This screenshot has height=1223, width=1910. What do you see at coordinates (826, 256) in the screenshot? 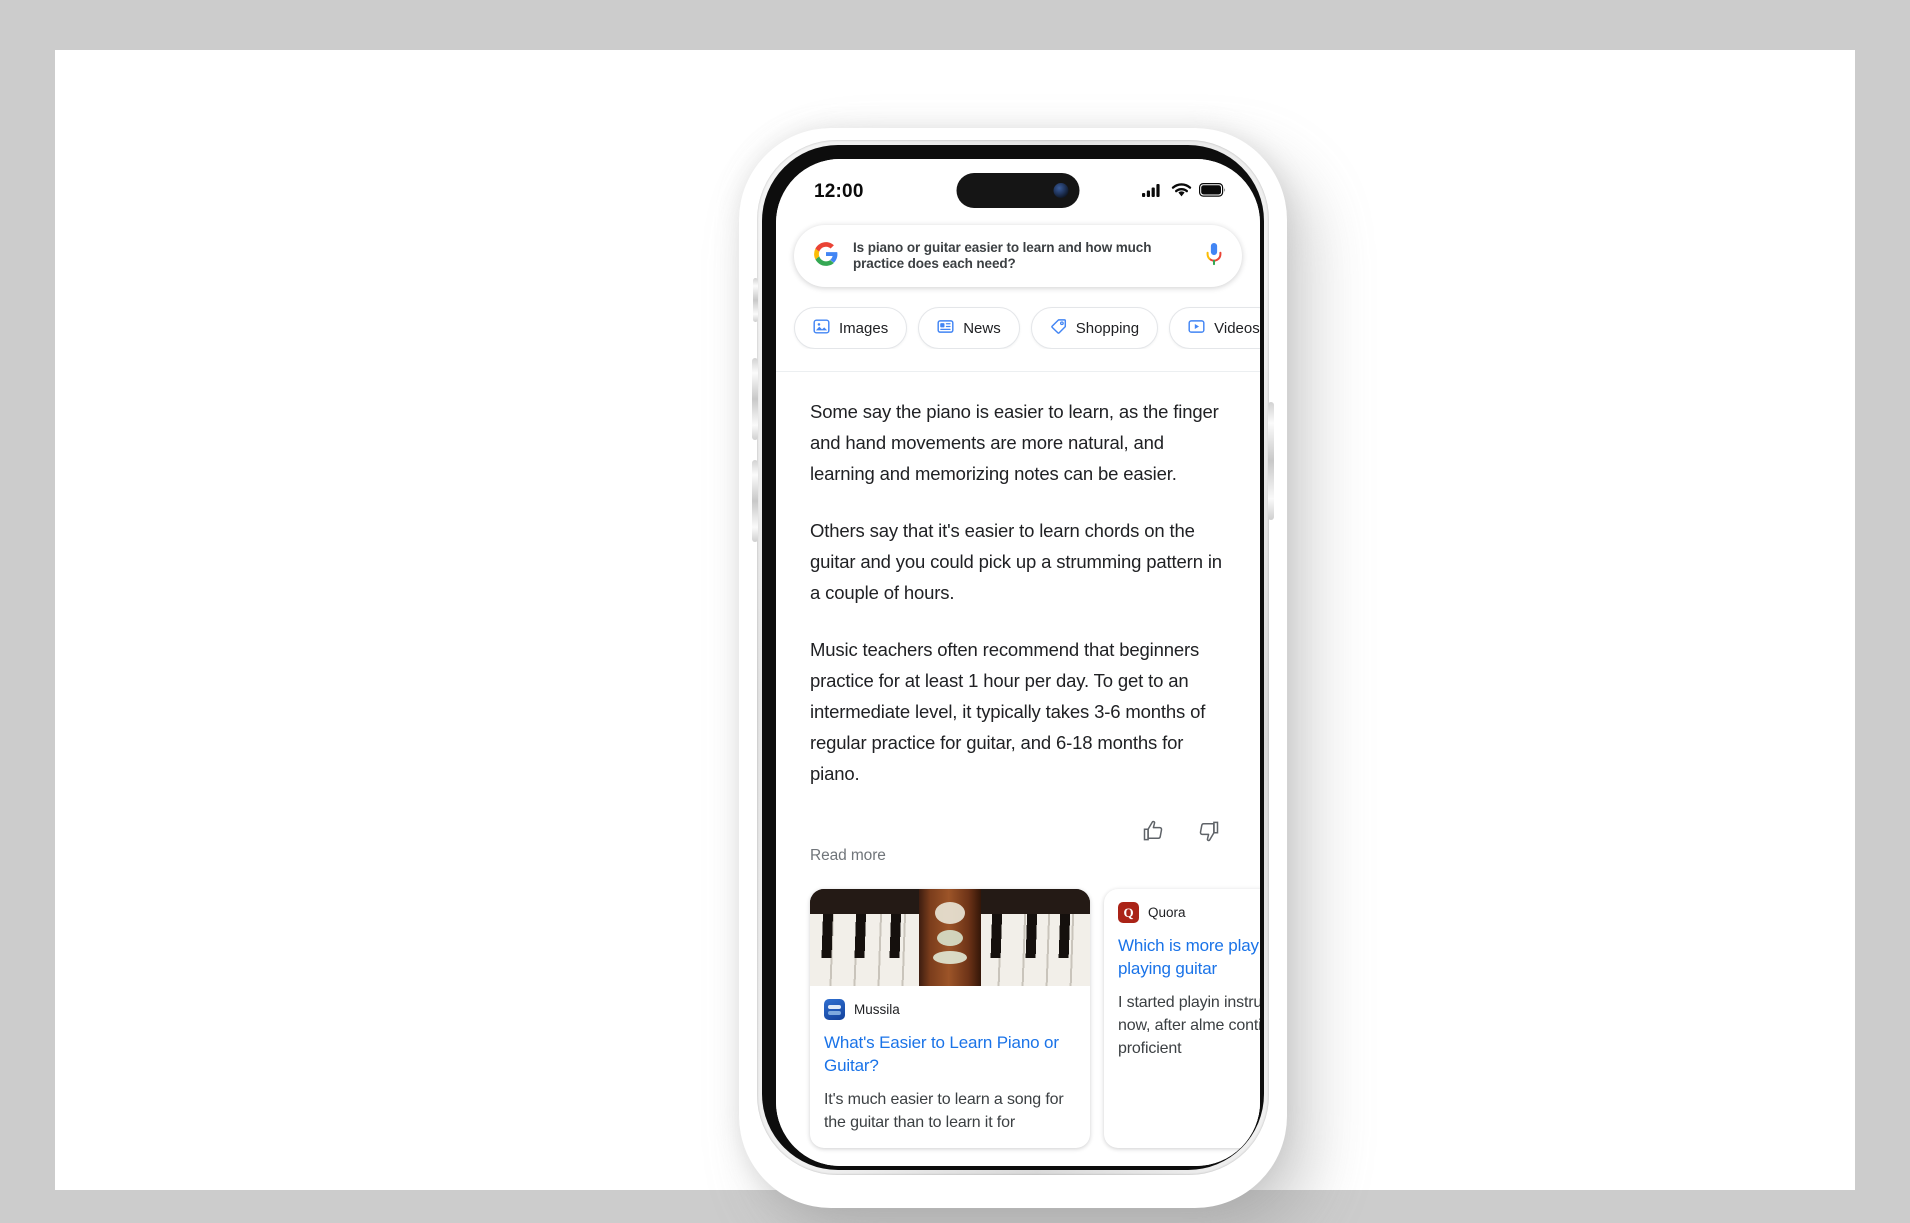
I see `google-g-logo` at bounding box center [826, 256].